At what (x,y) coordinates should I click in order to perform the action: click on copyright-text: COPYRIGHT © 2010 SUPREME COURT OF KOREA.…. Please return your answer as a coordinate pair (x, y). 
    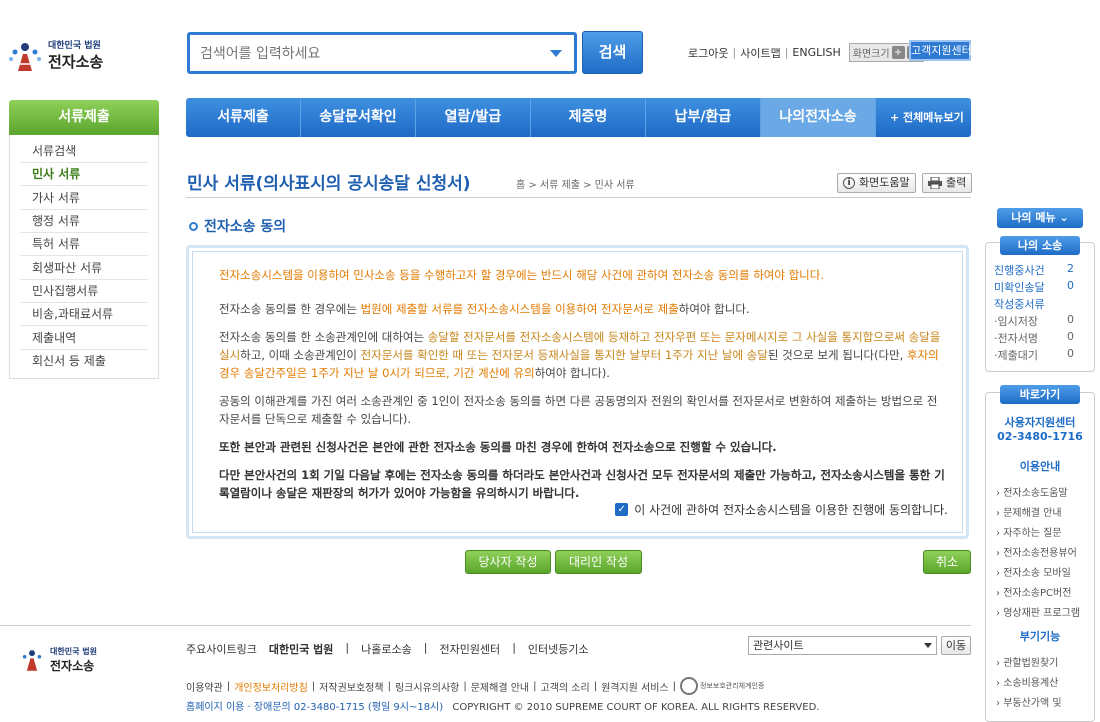
    Looking at the image, I should click on (636, 707).